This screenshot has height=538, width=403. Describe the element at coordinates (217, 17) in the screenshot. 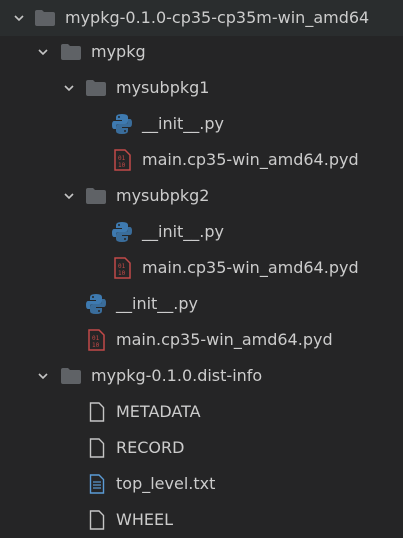

I see `tree-item-label: mypkg-0.1.0-cp35-cp35m-win_amd64` at that location.